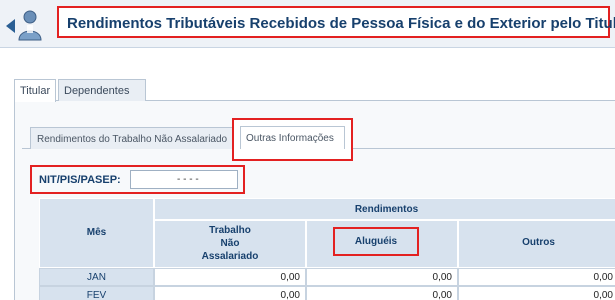  I want to click on column-header-mes-label: Mês, so click(96, 232).